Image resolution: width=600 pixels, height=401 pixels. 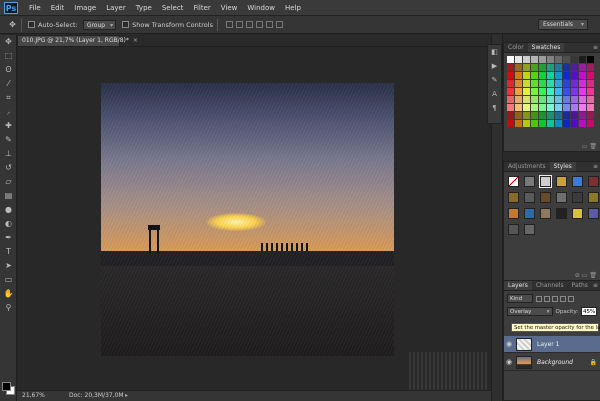 I want to click on eyedropper-tool-icon: ⸝, so click(x=8, y=112).